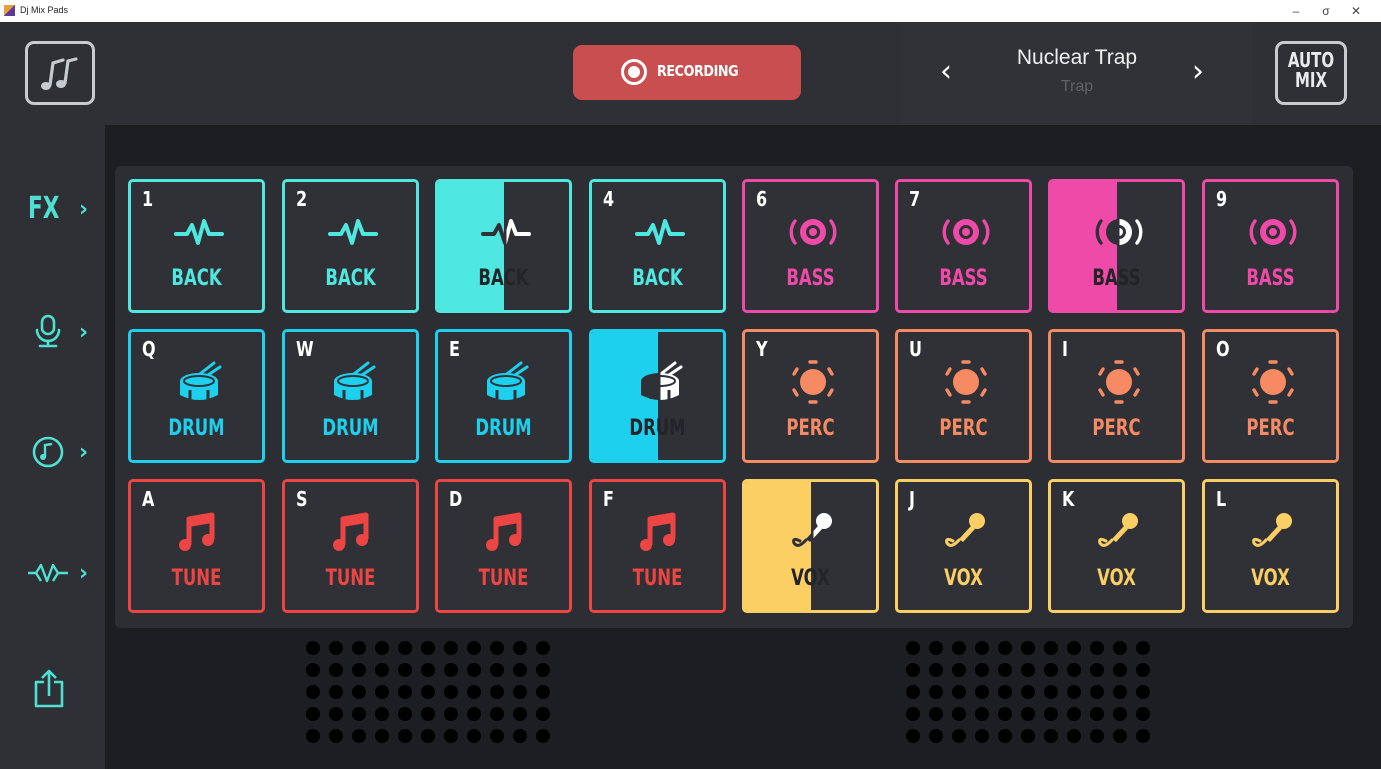 This screenshot has height=769, width=1381. Describe the element at coordinates (196, 546) in the screenshot. I see `pad-tune-a: A TUNE` at that location.